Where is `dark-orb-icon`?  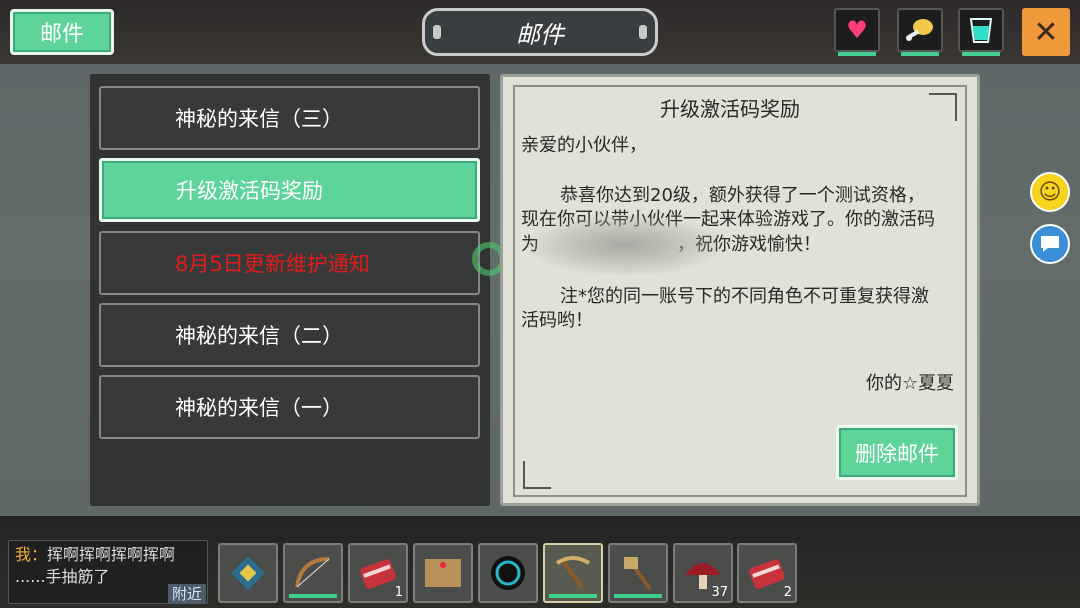 dark-orb-icon is located at coordinates (508, 573).